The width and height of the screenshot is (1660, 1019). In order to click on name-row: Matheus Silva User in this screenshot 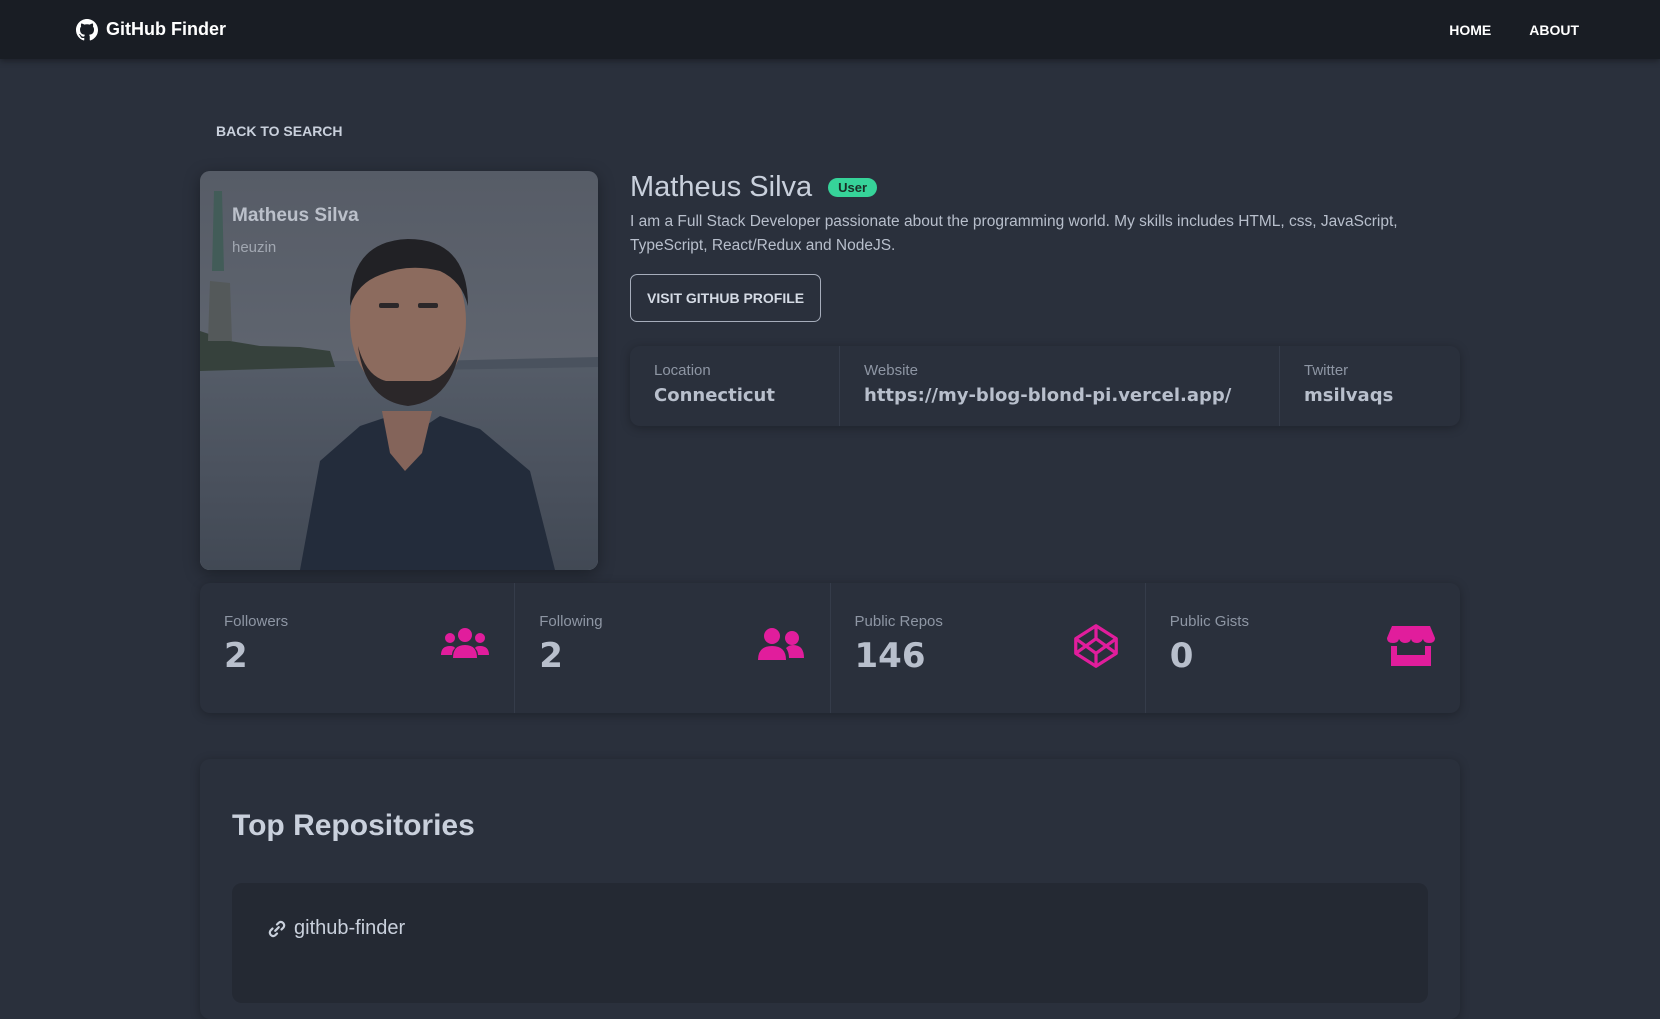, I will do `click(1045, 187)`.